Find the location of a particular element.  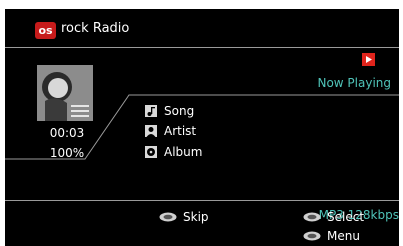

person-icon is located at coordinates (151, 131).